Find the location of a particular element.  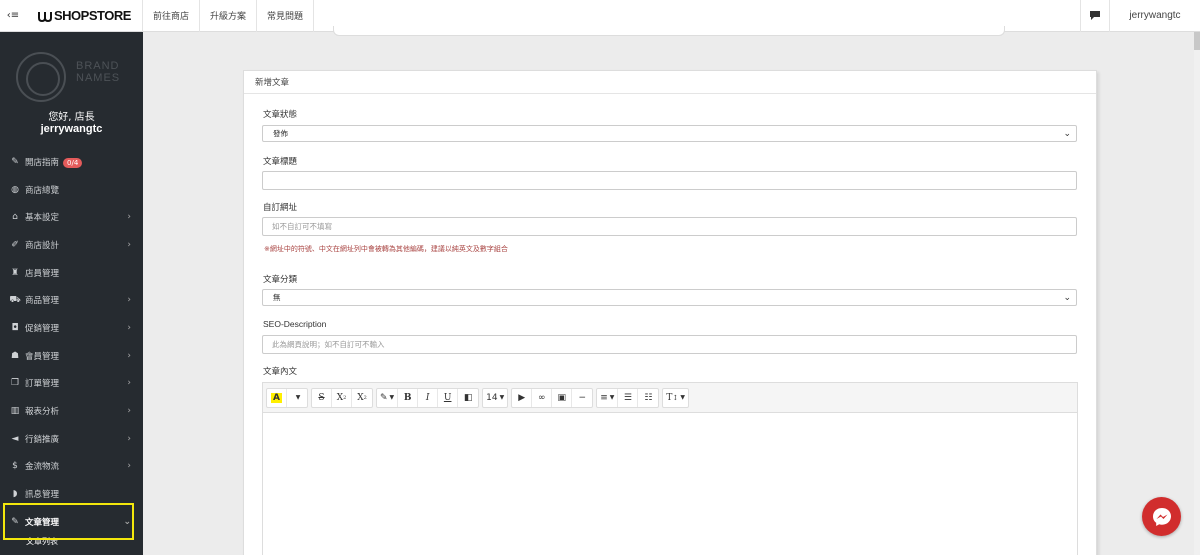

title-label: 文章標題 is located at coordinates (280, 162).